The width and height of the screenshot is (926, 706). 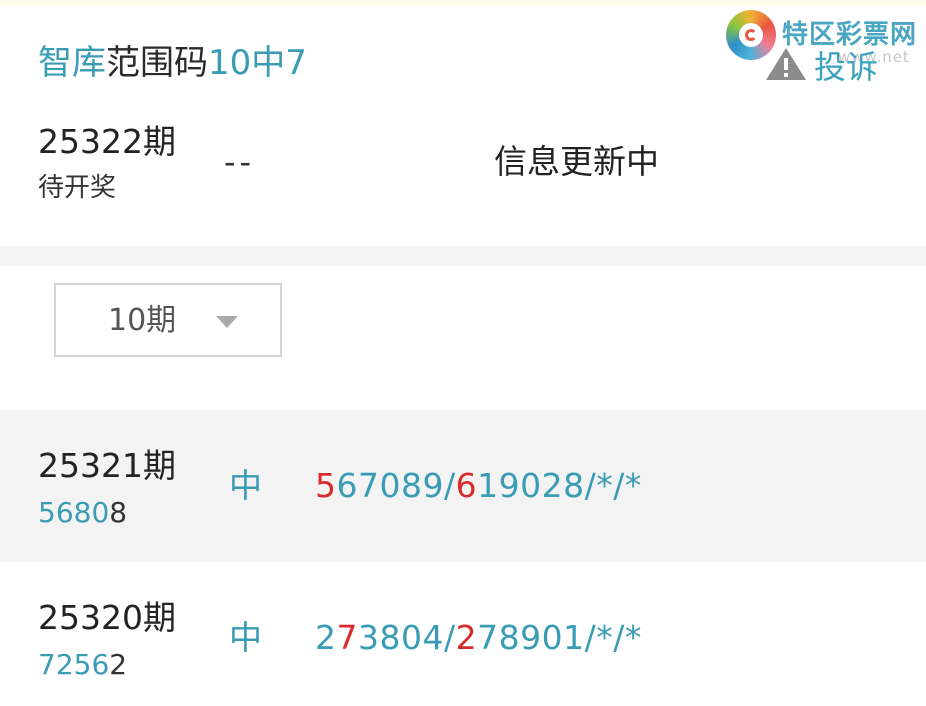 I want to click on draw-hit-digits: 5680, so click(x=74, y=512).